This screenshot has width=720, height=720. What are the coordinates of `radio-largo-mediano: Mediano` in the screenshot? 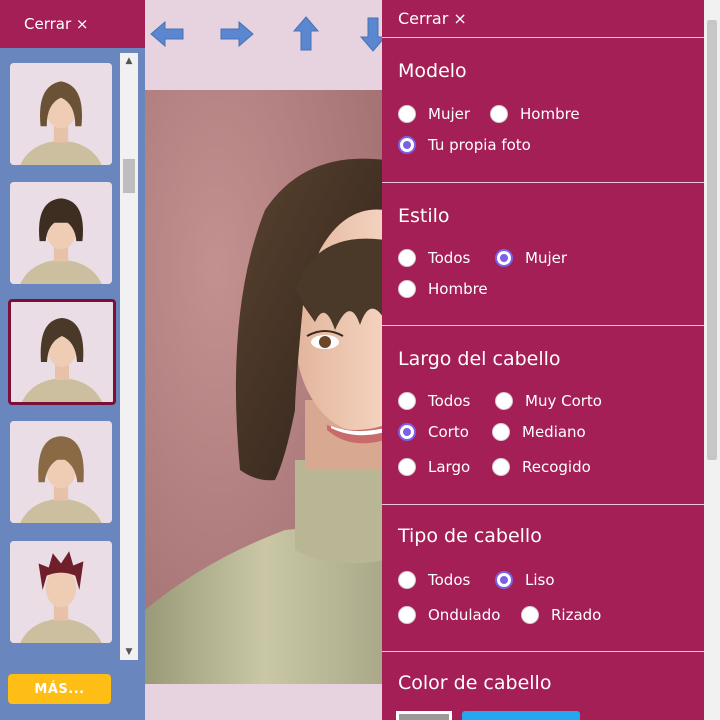 It's located at (539, 432).